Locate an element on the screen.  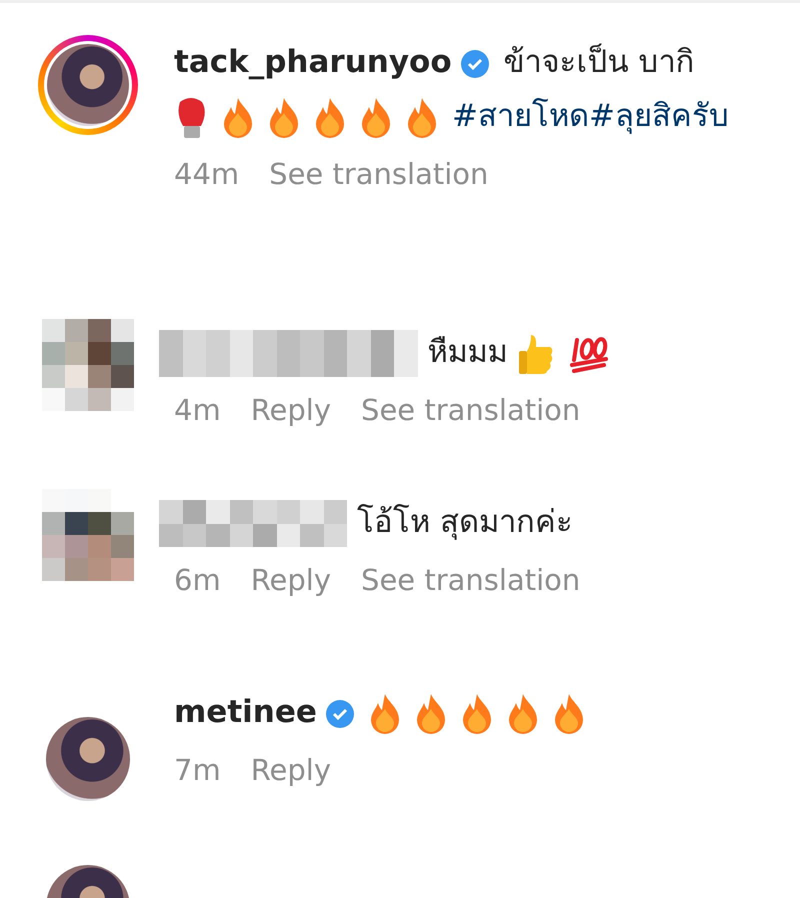
thumbs-up-icon is located at coordinates (536, 353).